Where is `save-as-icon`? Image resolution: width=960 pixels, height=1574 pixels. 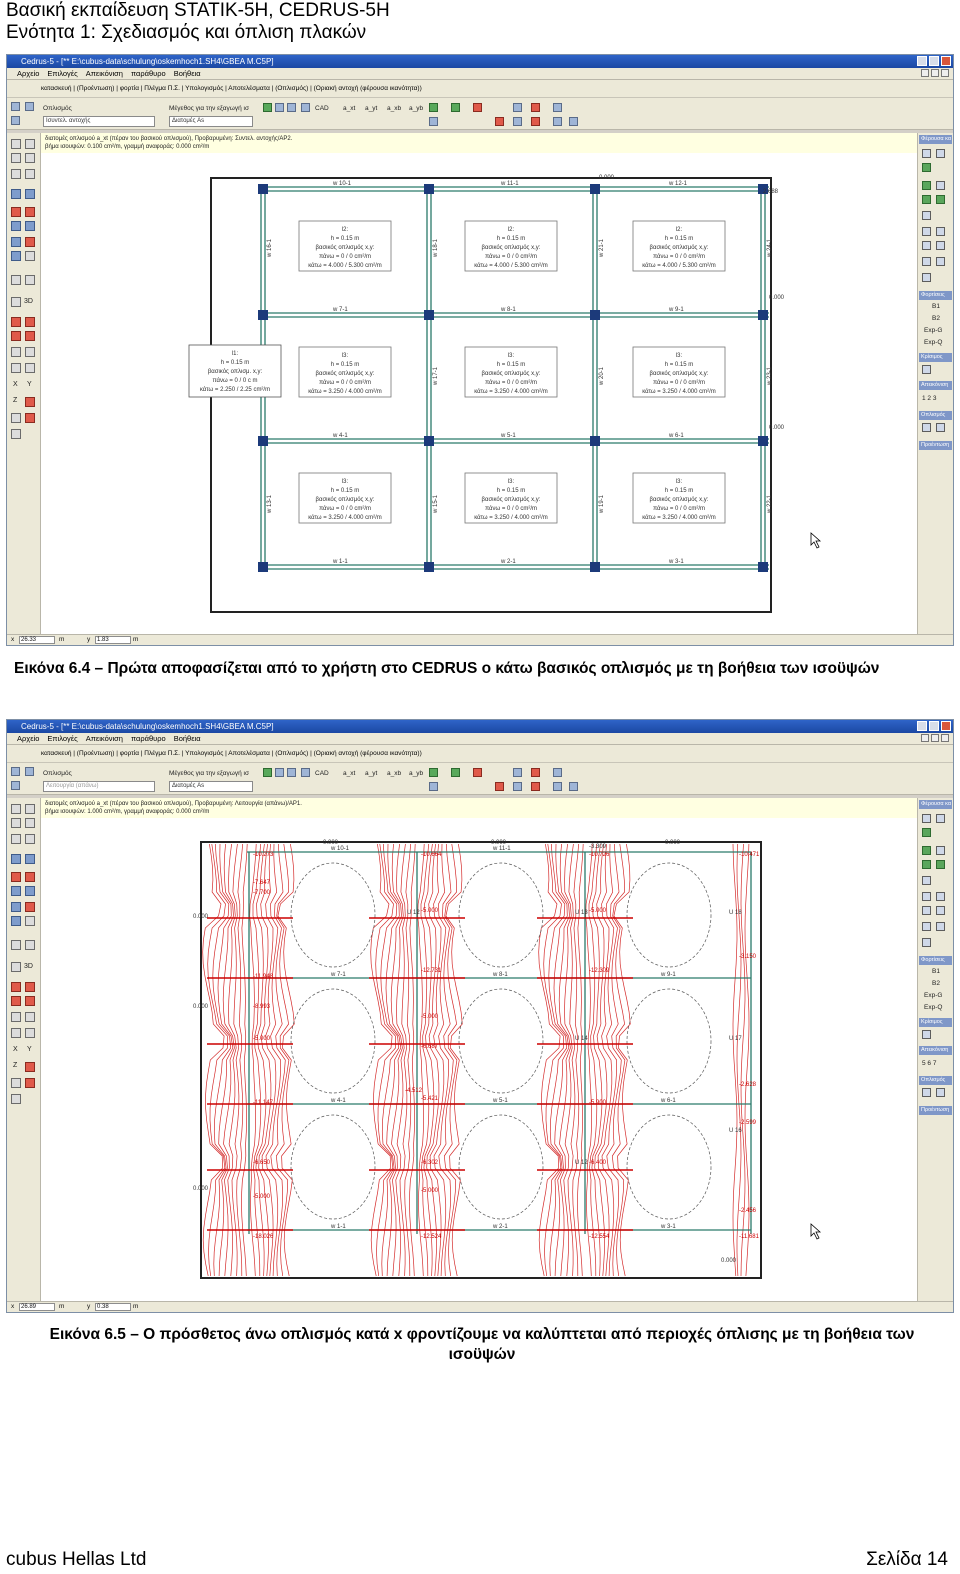 save-as-icon is located at coordinates (15, 785).